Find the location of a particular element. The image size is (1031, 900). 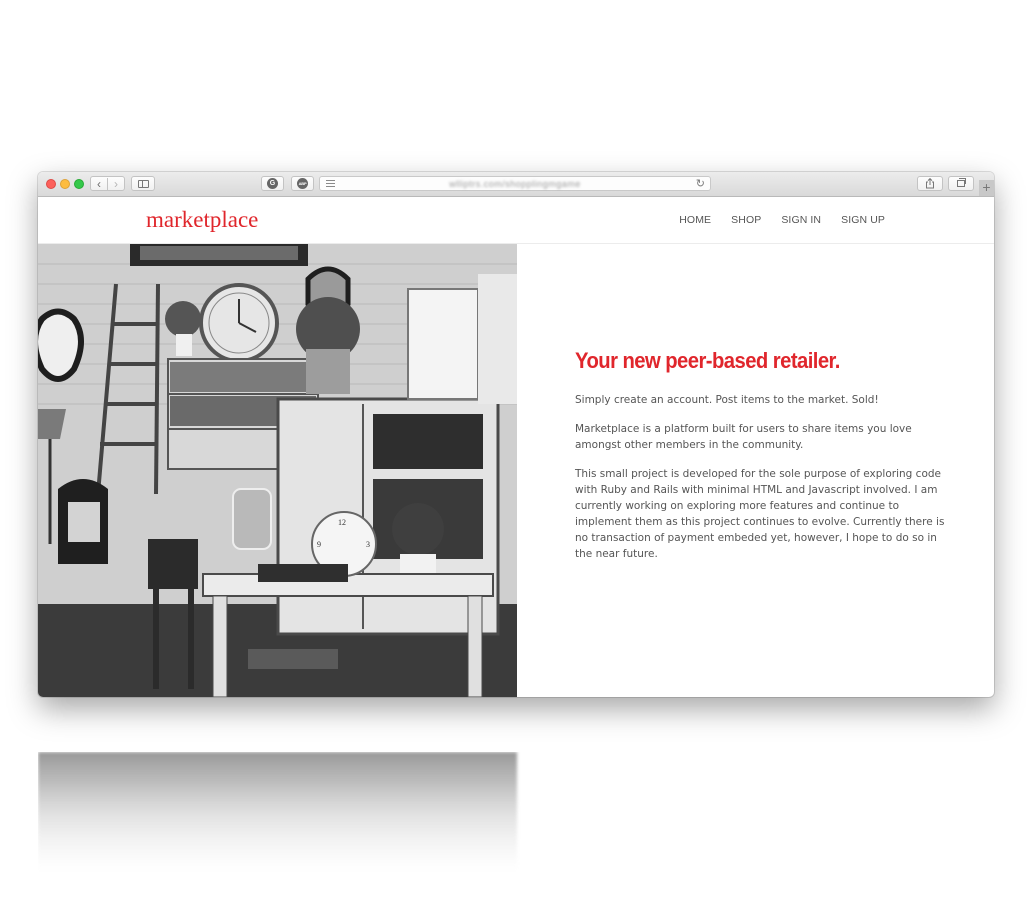

url-text: wlliptrs.com/shopplingmgame is located at coordinates (515, 184).